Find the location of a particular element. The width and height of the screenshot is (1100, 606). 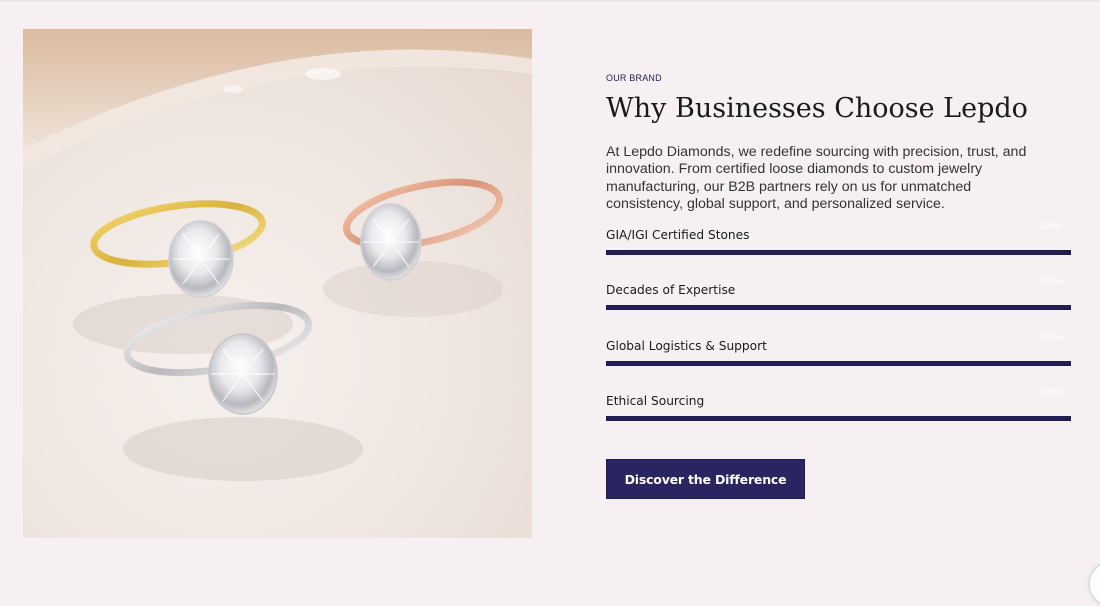

chat-widget-button is located at coordinates (1095, 584).